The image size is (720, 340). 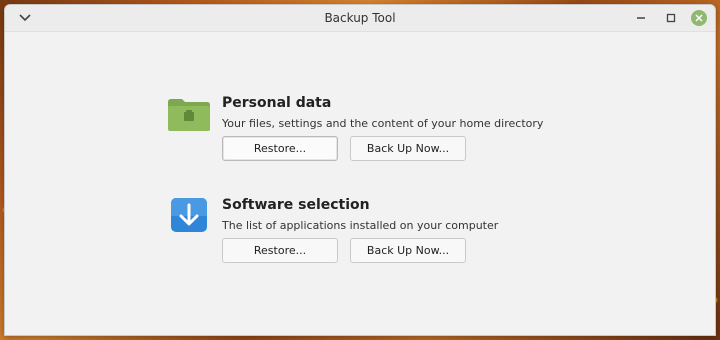 I want to click on window-title: Backup Tool, so click(x=360, y=18).